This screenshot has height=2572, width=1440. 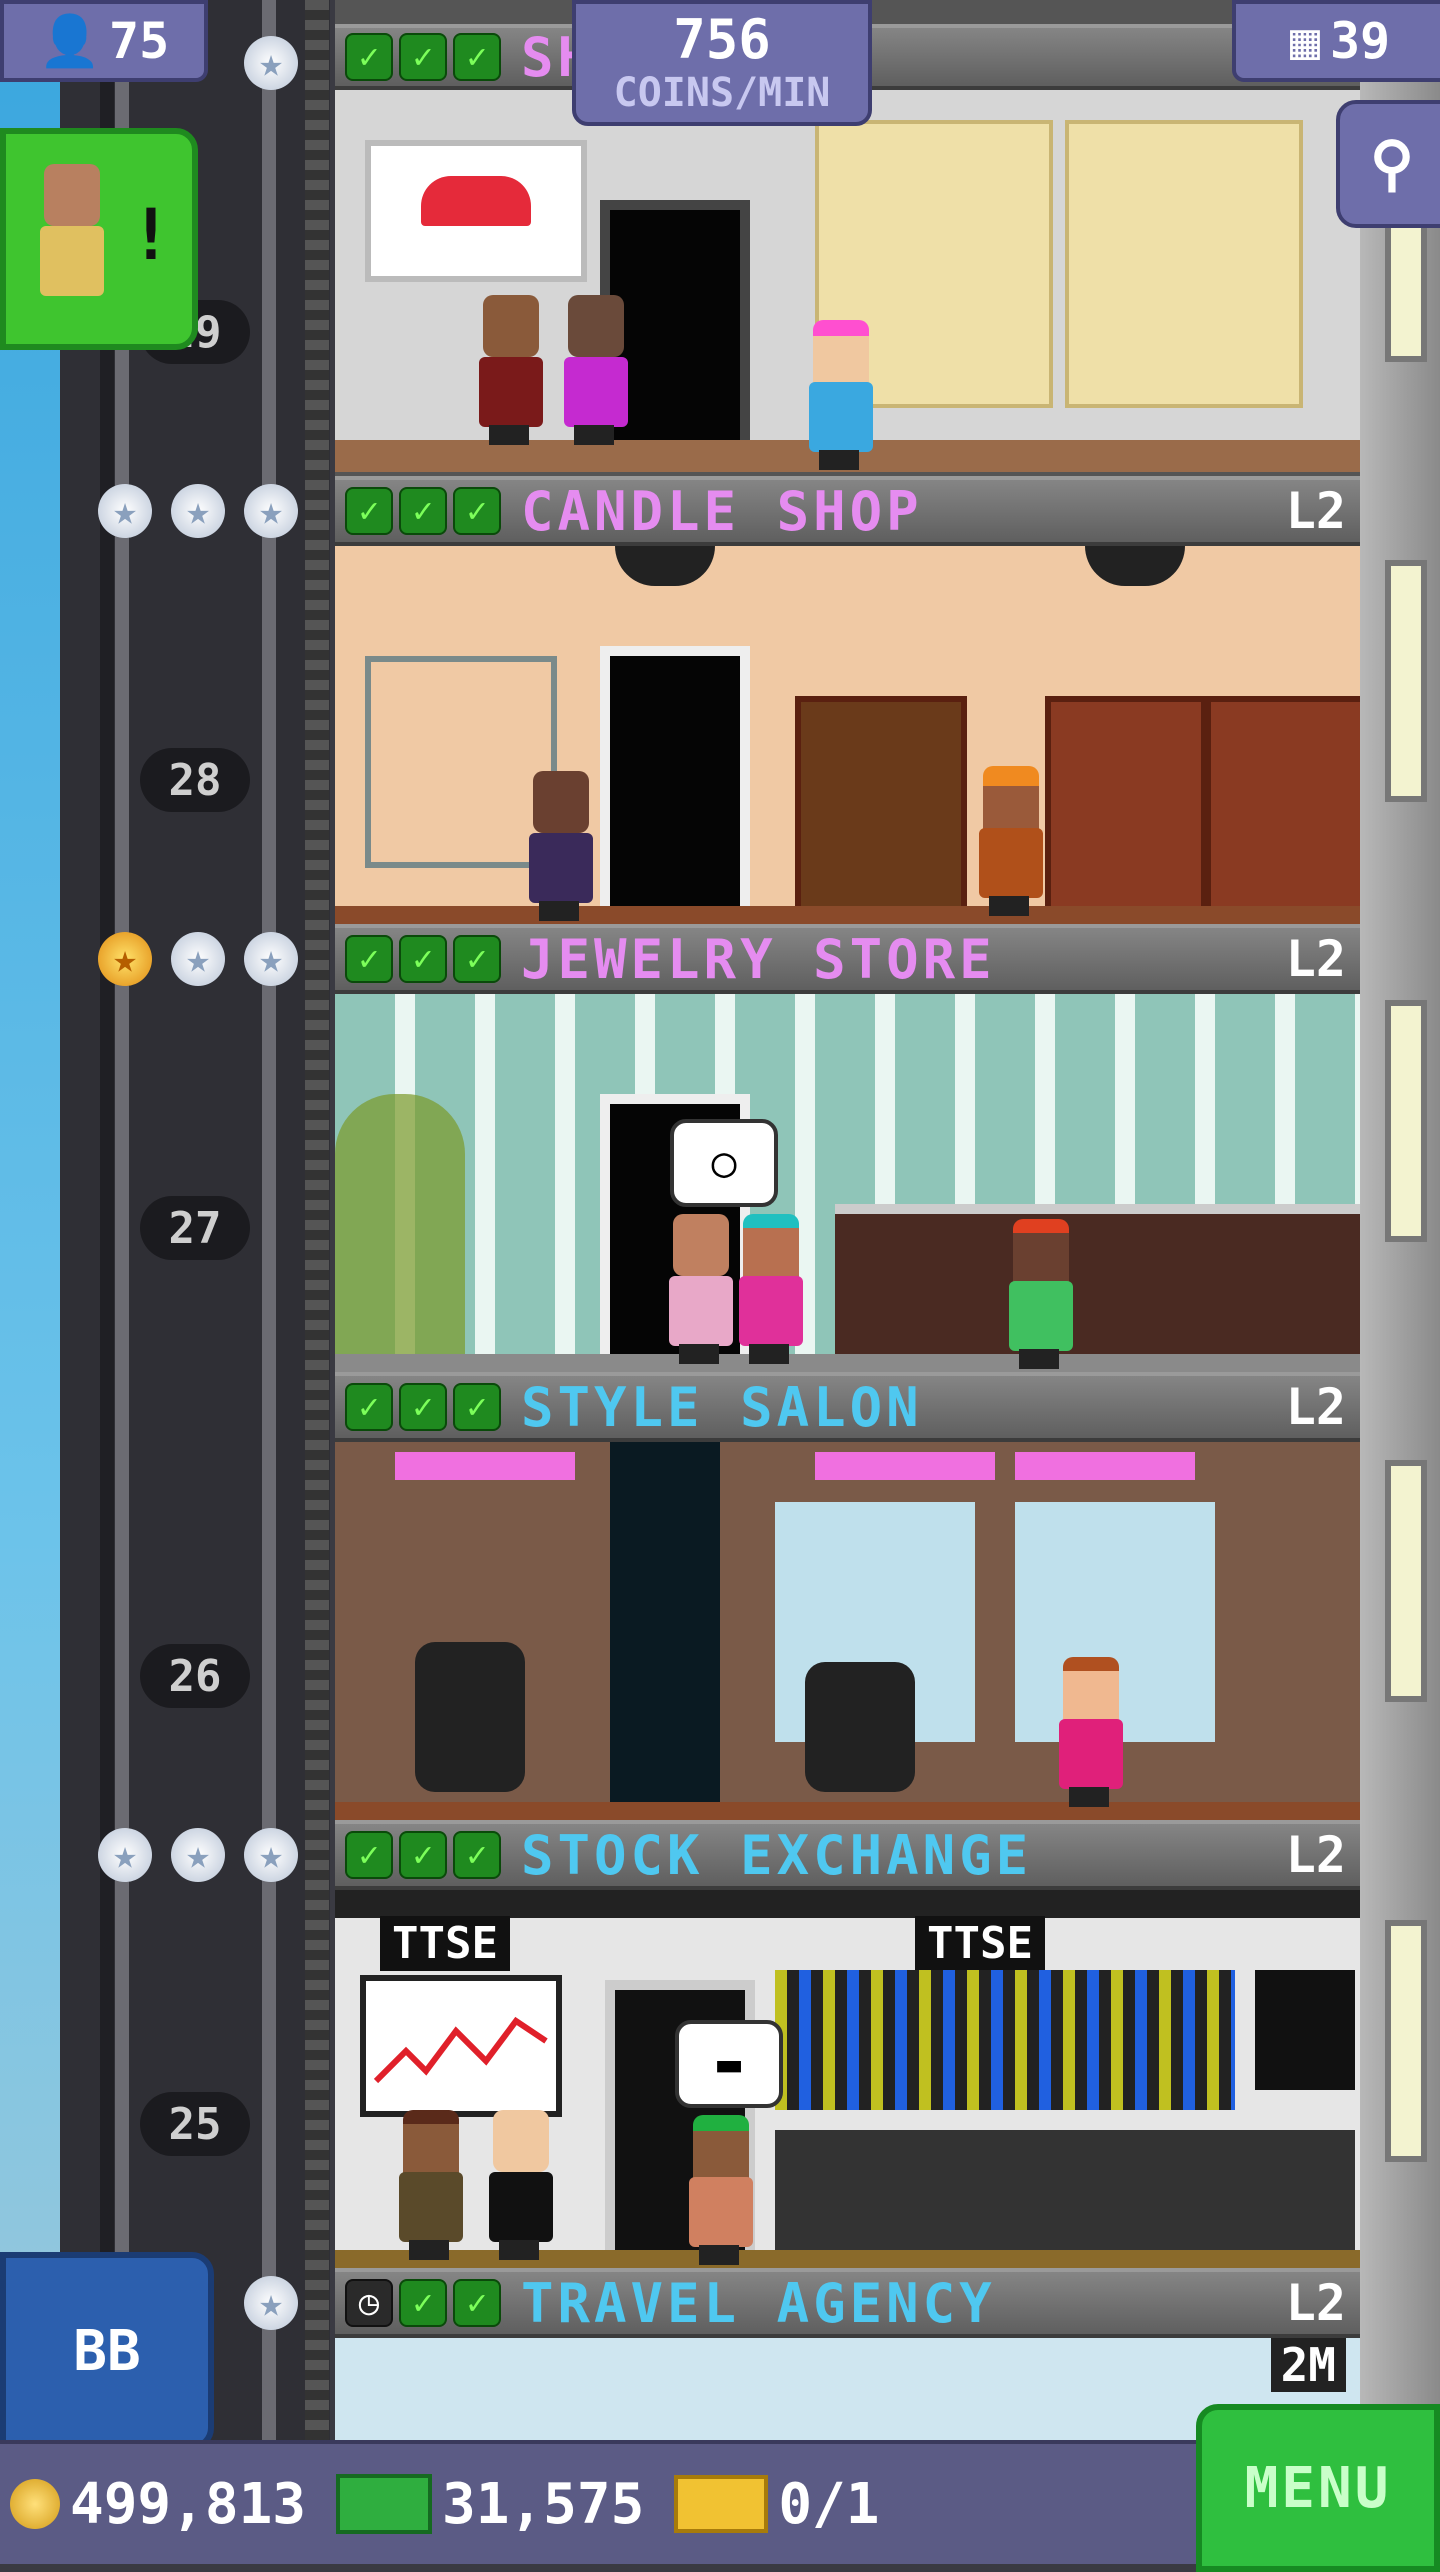 What do you see at coordinates (1184, 264) in the screenshot?
I see `shoe-display` at bounding box center [1184, 264].